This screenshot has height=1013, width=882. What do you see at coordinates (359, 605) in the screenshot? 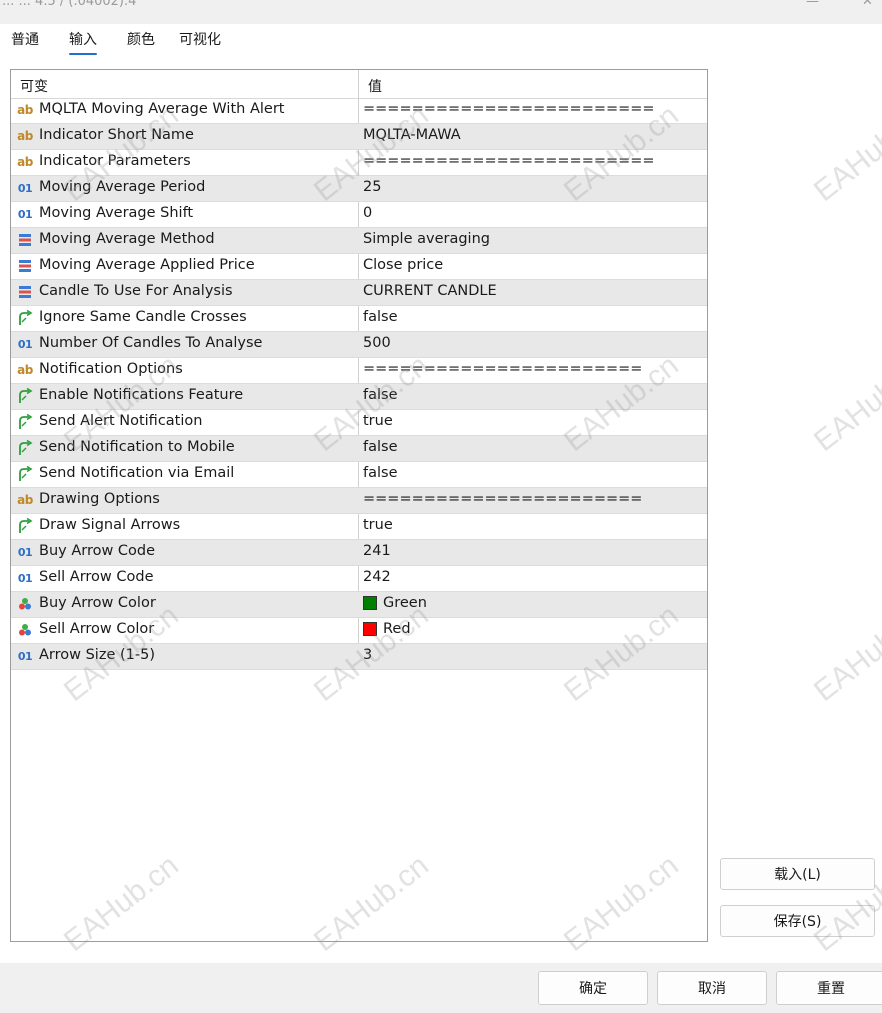
I see `table-row: Buy Arrow Color Green` at bounding box center [359, 605].